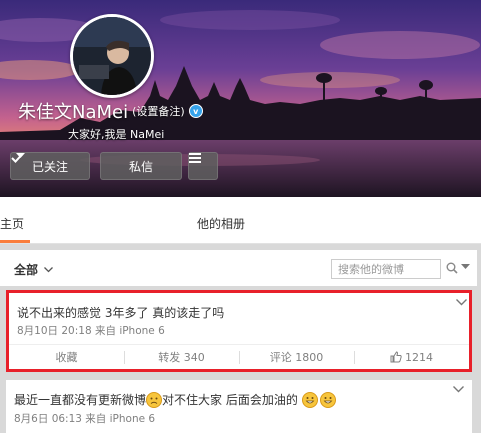 This screenshot has width=481, height=433. I want to click on avatar-photo, so click(112, 56).